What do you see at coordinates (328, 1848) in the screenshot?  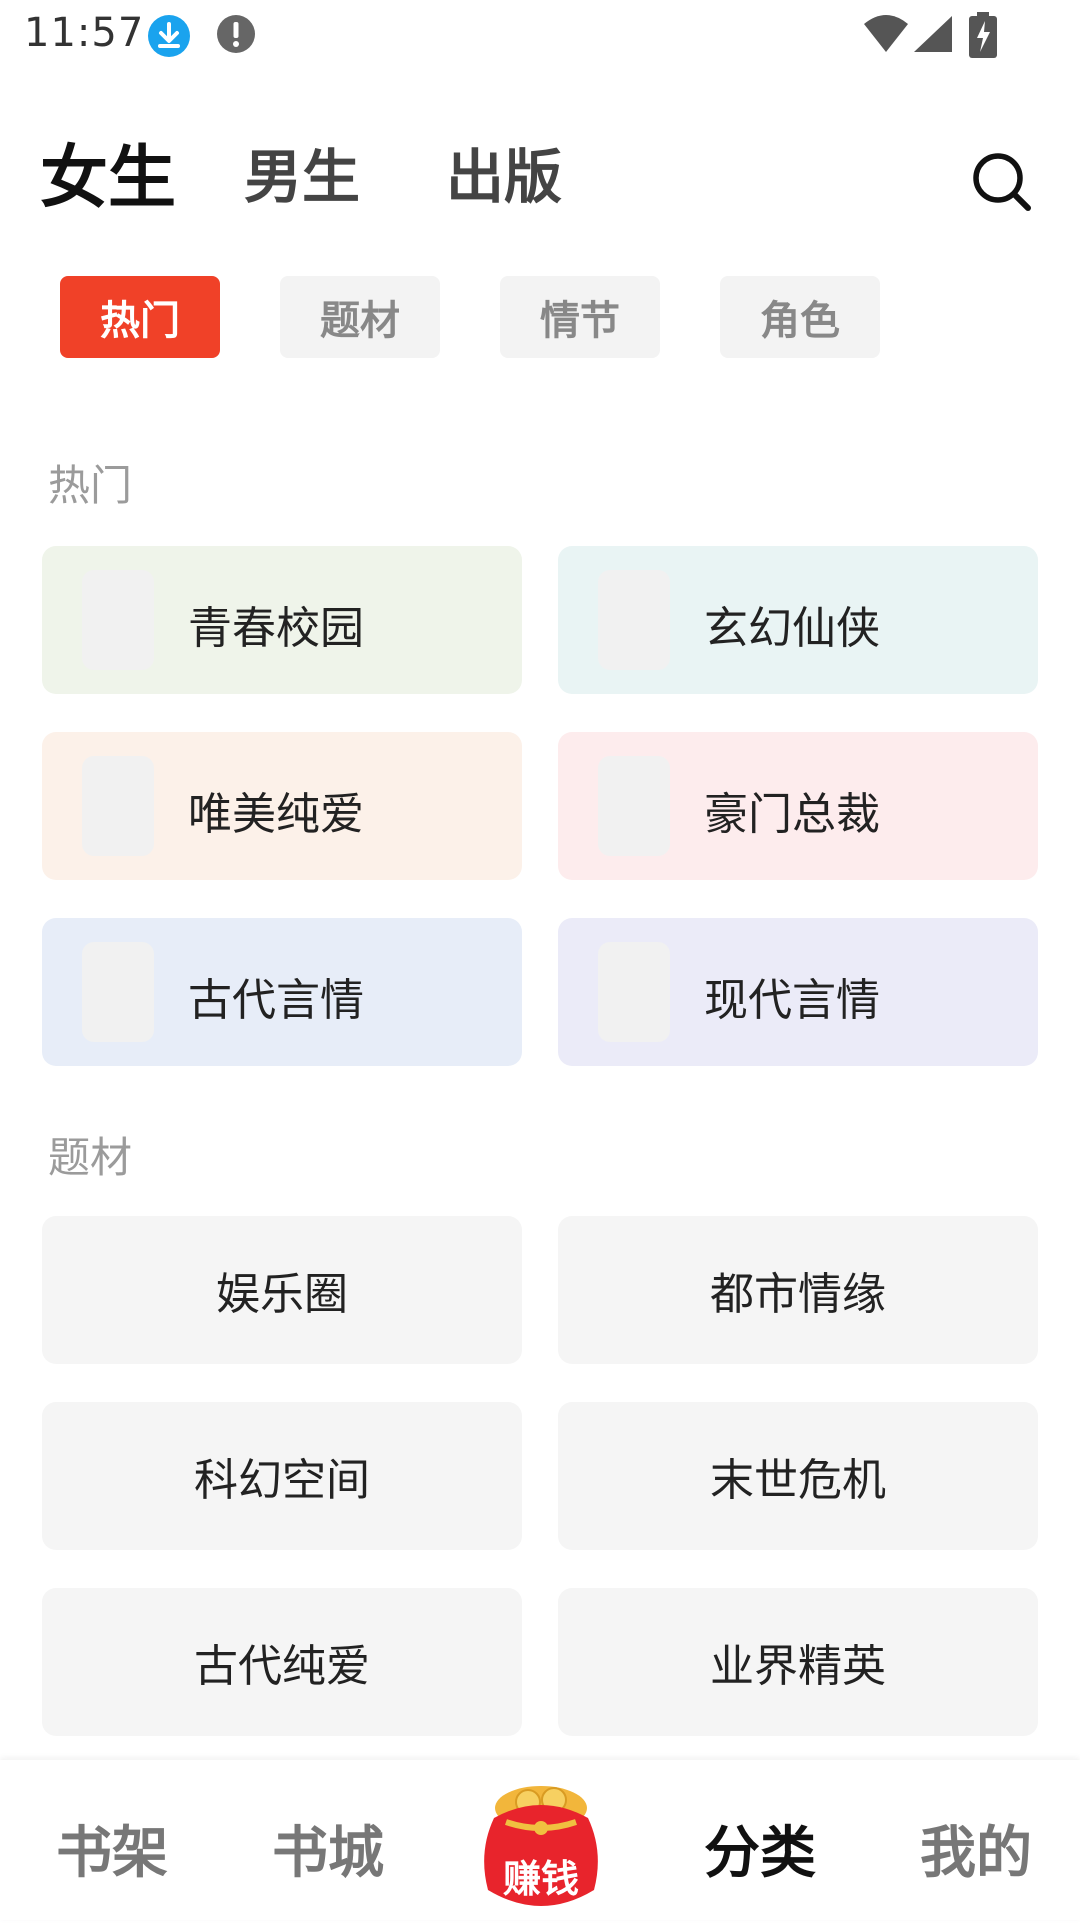 I see `nav-bookstore: 书城` at bounding box center [328, 1848].